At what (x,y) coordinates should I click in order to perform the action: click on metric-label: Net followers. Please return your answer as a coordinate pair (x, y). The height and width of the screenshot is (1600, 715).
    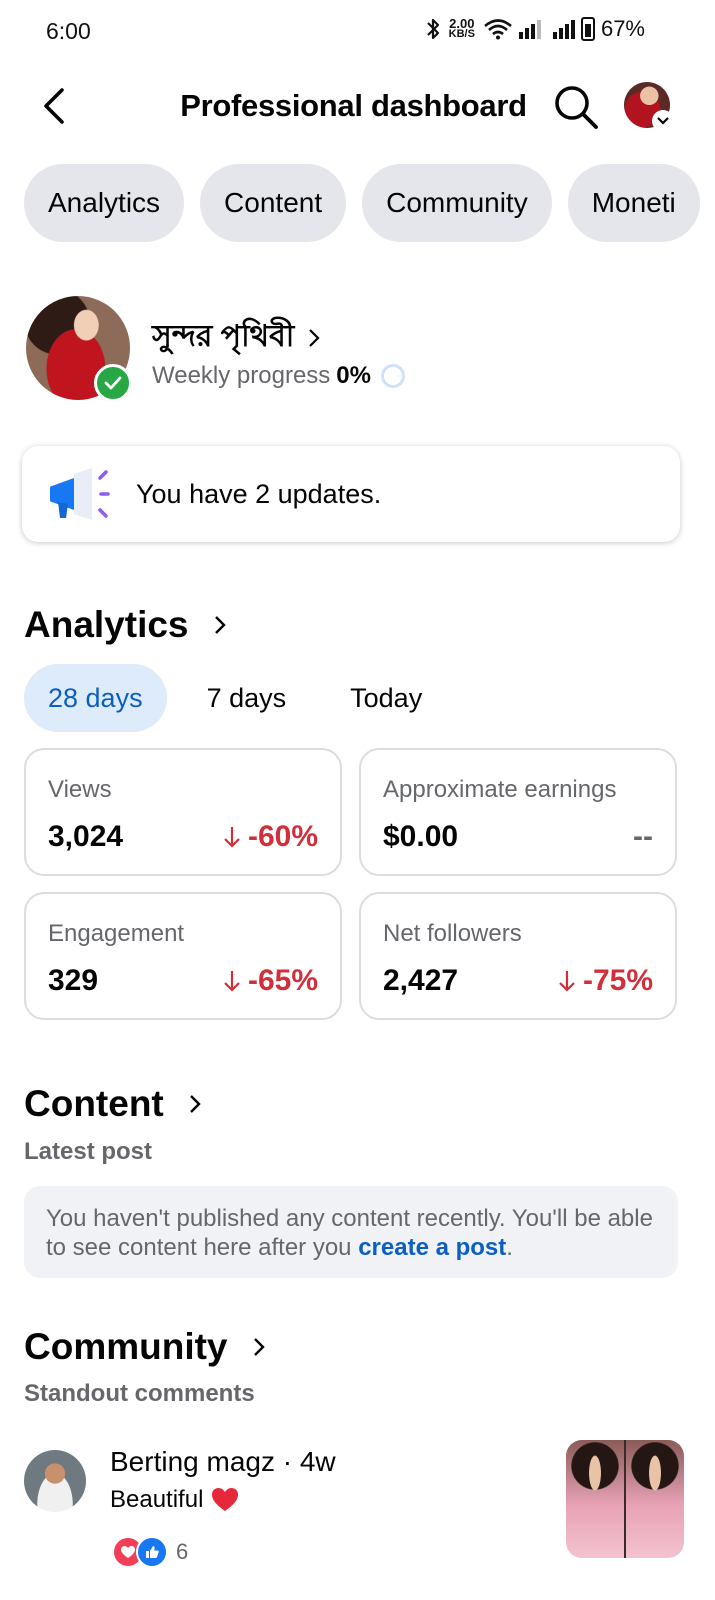
    Looking at the image, I should click on (452, 933).